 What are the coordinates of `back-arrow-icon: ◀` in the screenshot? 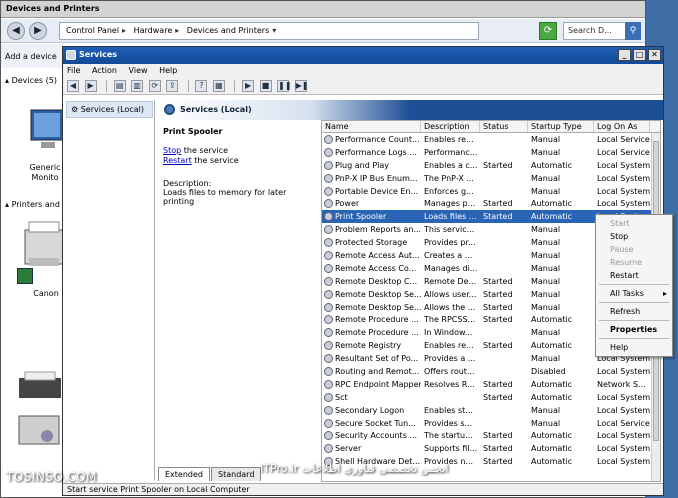 It's located at (16, 31).